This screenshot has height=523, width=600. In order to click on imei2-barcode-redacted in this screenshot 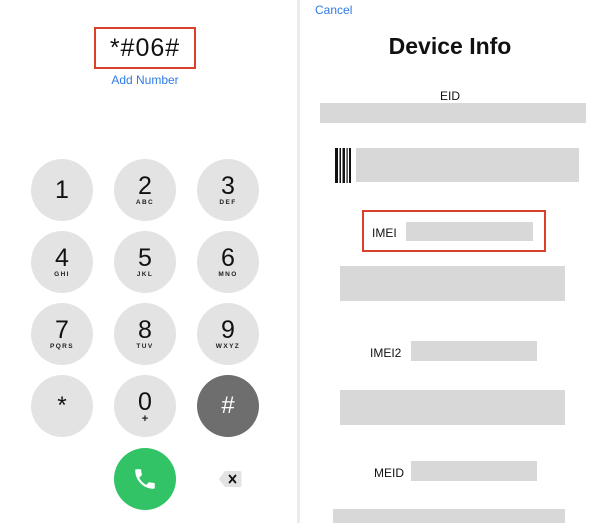, I will do `click(452, 407)`.